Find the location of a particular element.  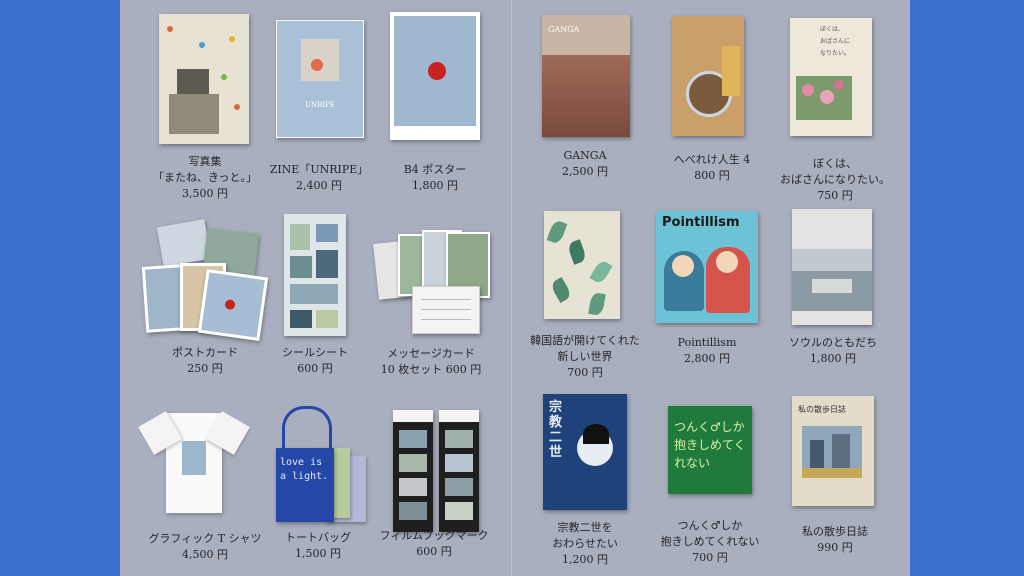

ganga-cover-text: GANGA is located at coordinates (564, 29).